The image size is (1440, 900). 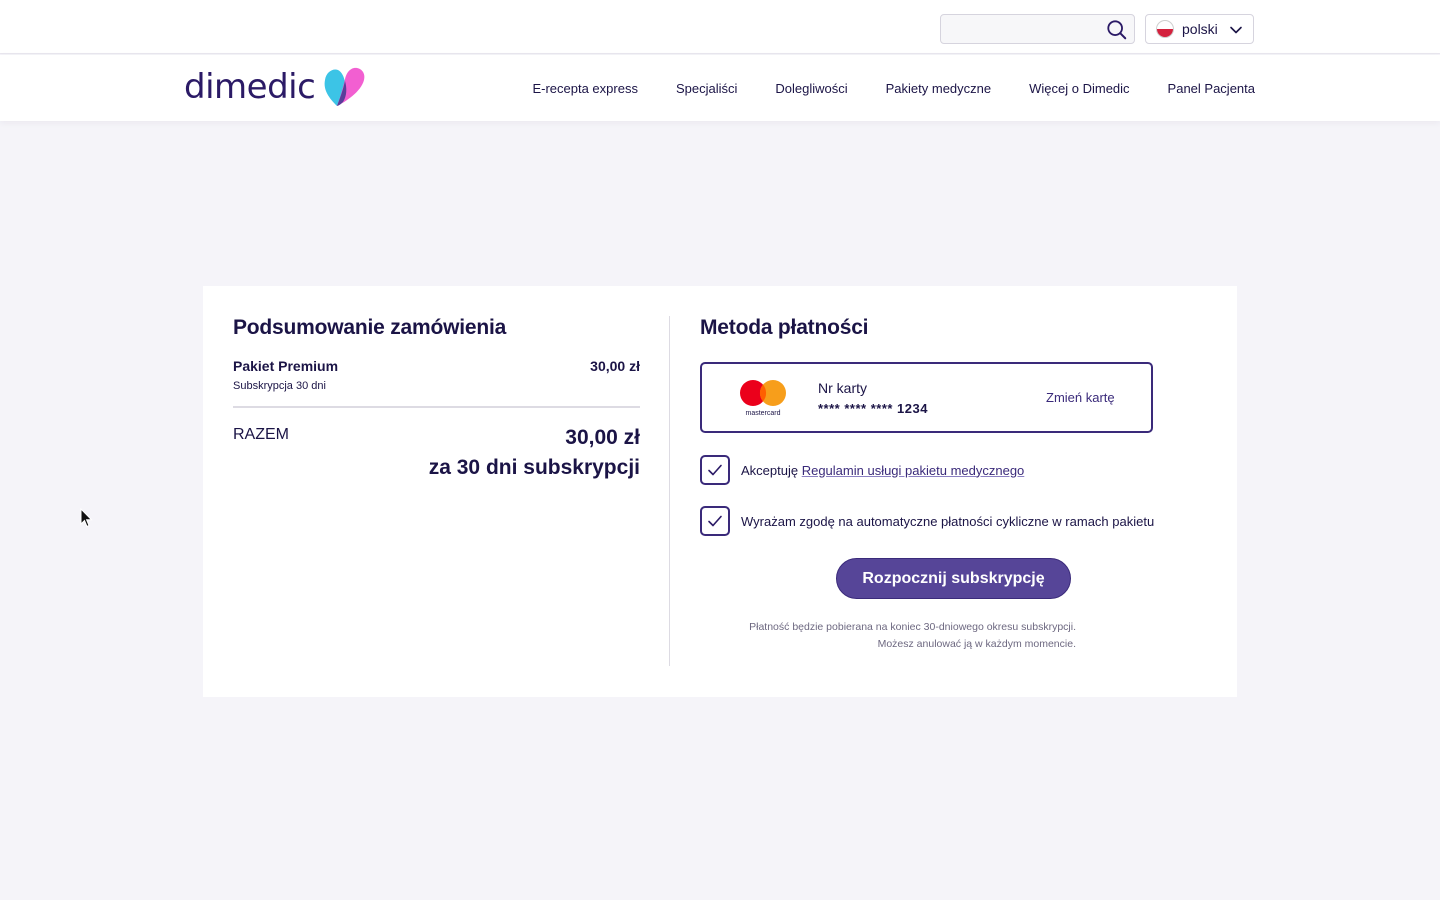 I want to click on nav-link-e-recepta: E-recepta express, so click(x=585, y=88).